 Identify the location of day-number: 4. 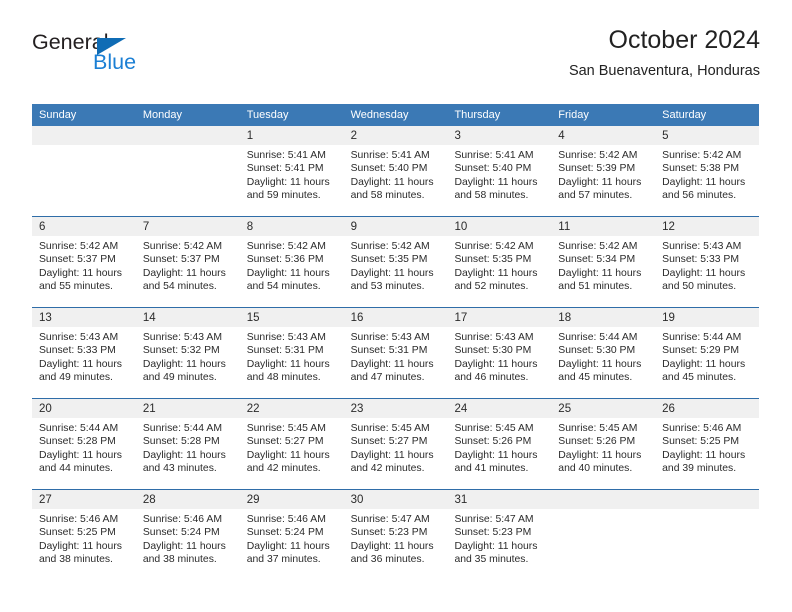
(561, 136).